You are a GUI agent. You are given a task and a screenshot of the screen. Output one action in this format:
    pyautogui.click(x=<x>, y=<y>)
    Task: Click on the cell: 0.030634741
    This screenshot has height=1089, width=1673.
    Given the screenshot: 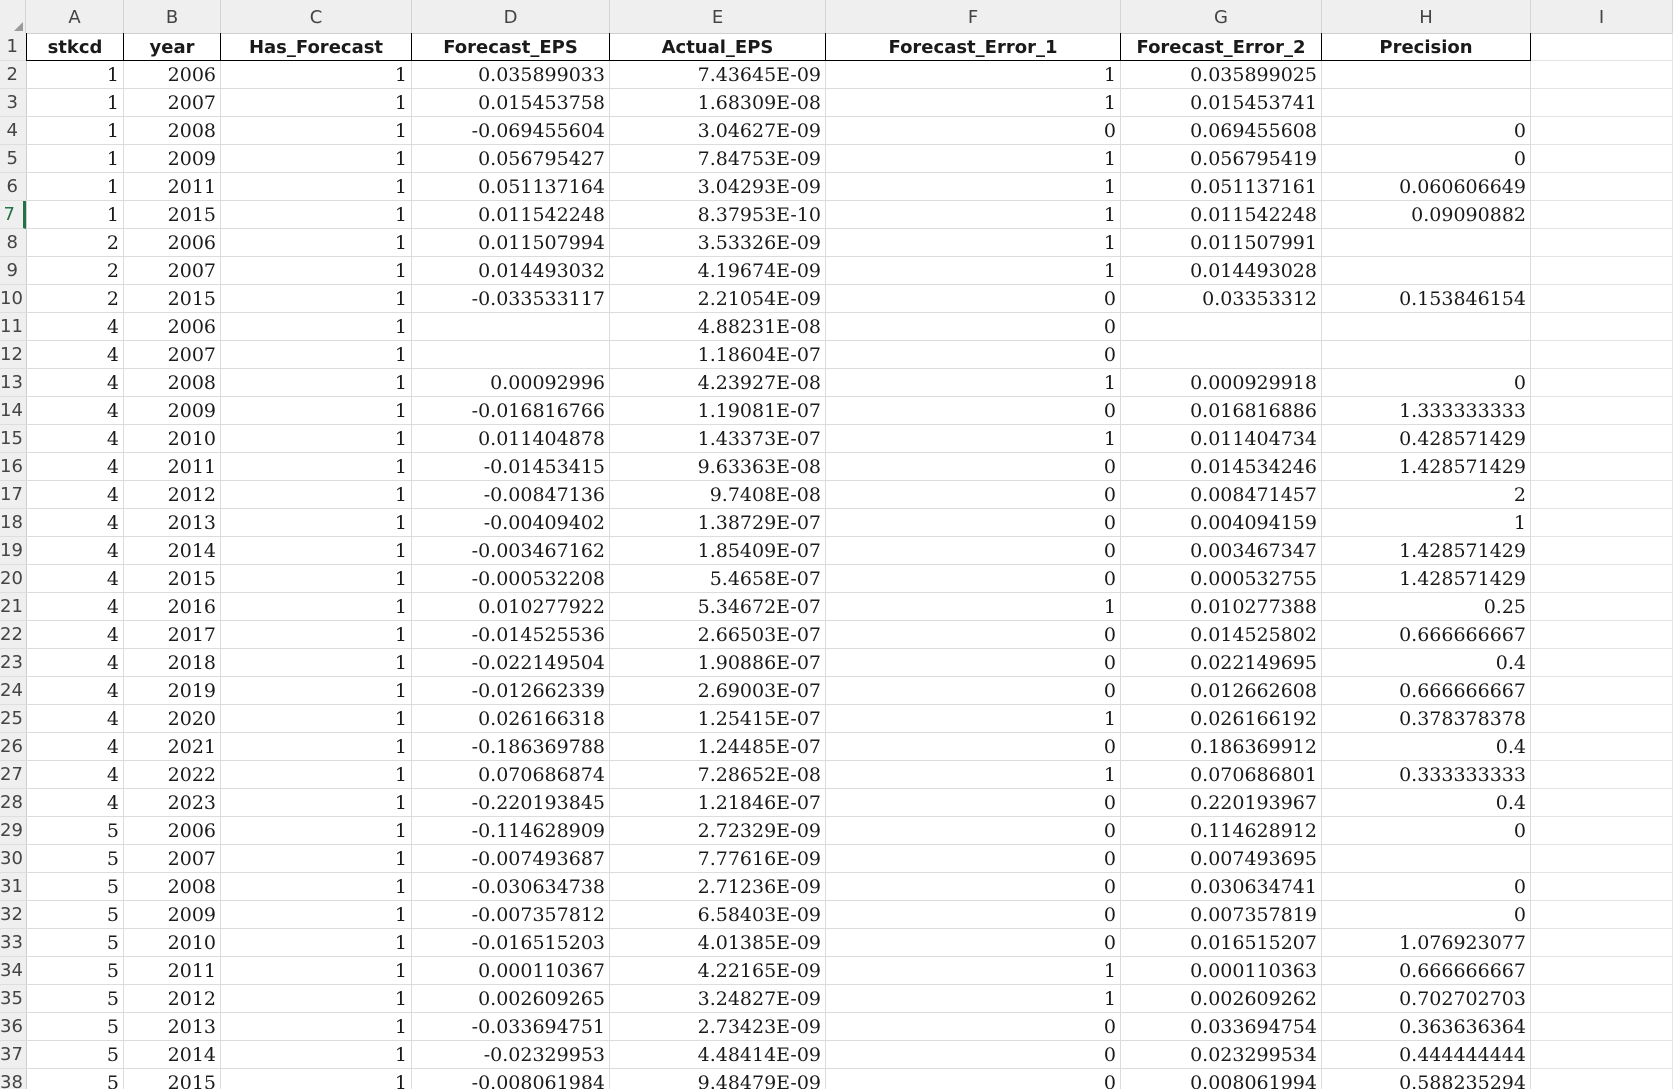 What is the action you would take?
    pyautogui.click(x=1221, y=887)
    